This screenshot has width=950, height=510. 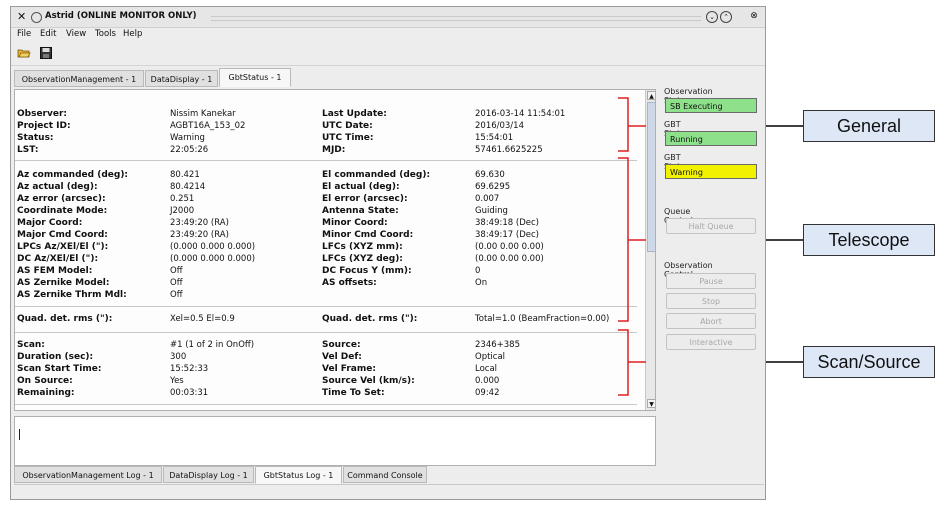 I want to click on telescope-callout: Telescope, so click(x=869, y=240).